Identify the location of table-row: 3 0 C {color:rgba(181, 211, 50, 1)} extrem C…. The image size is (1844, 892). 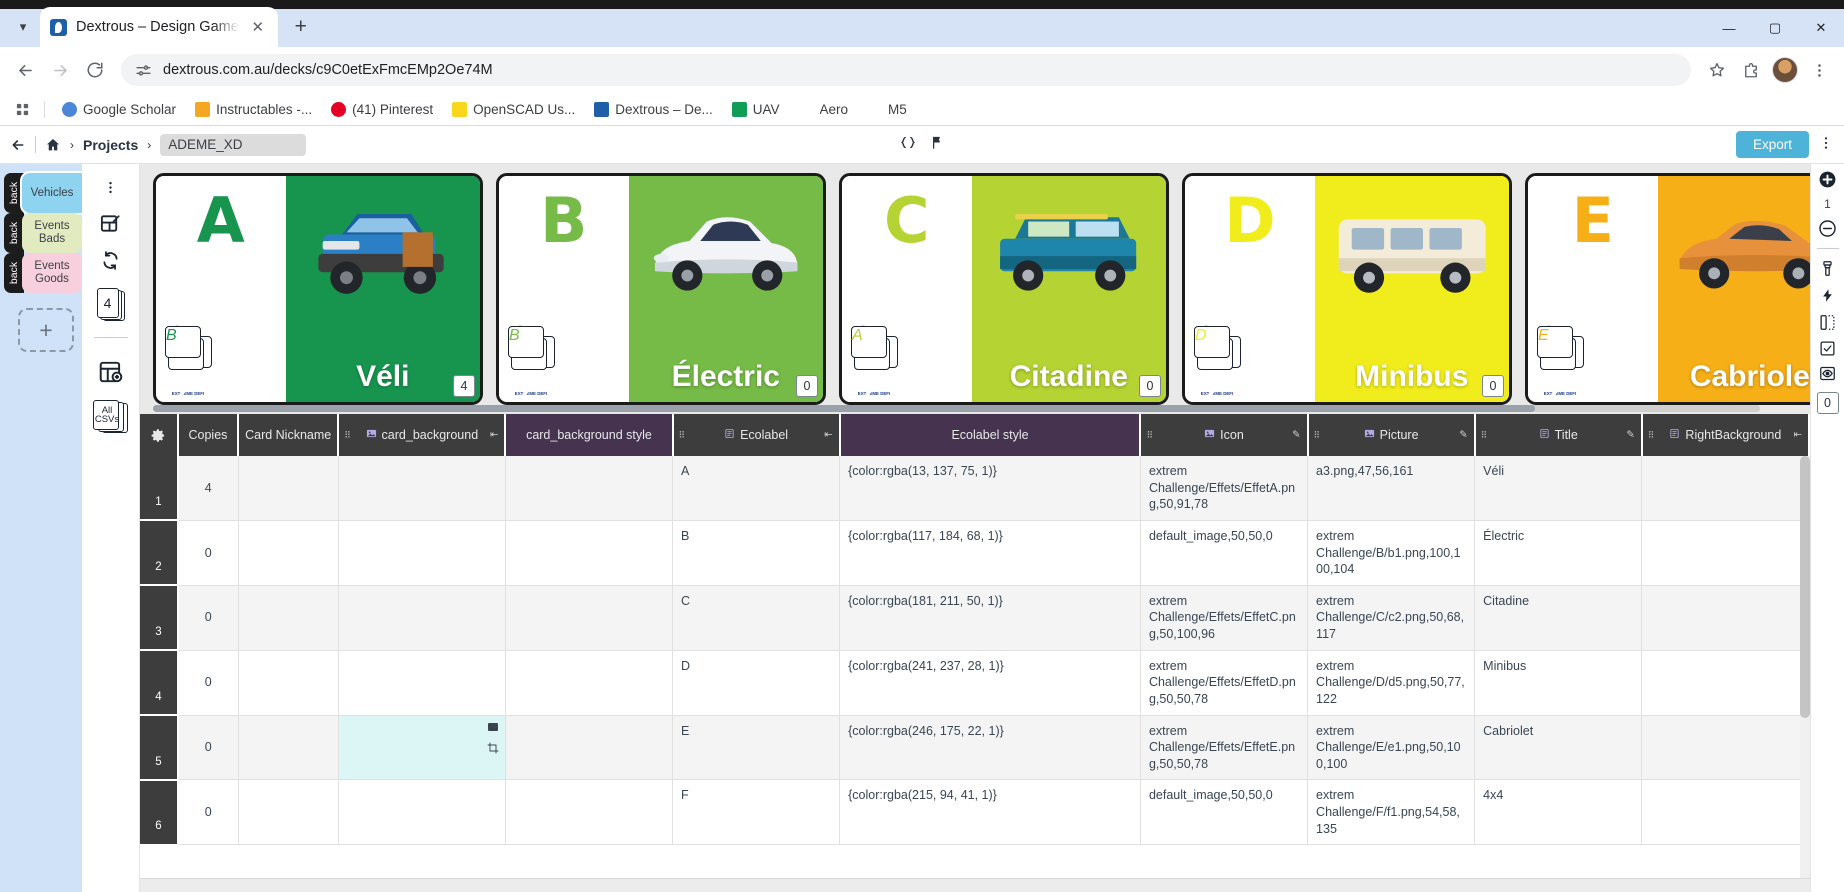
(975, 618).